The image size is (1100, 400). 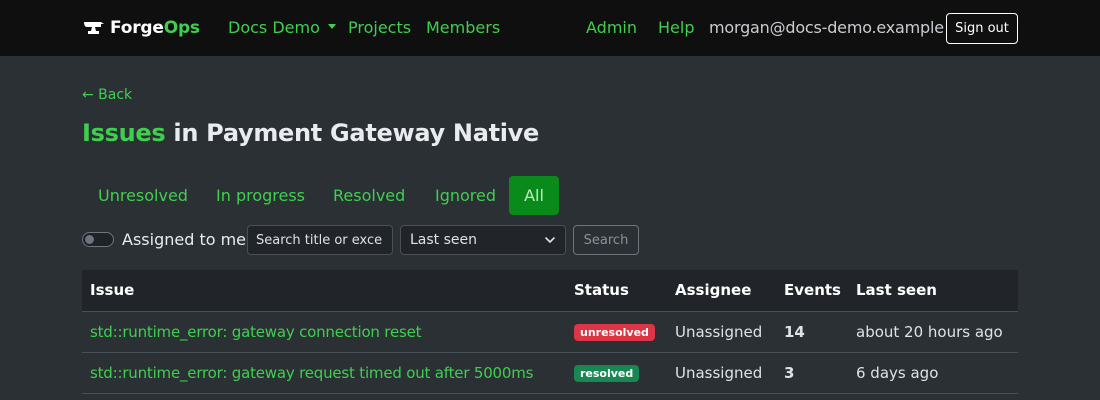 I want to click on nav-admin-link: Admin, so click(x=611, y=27).